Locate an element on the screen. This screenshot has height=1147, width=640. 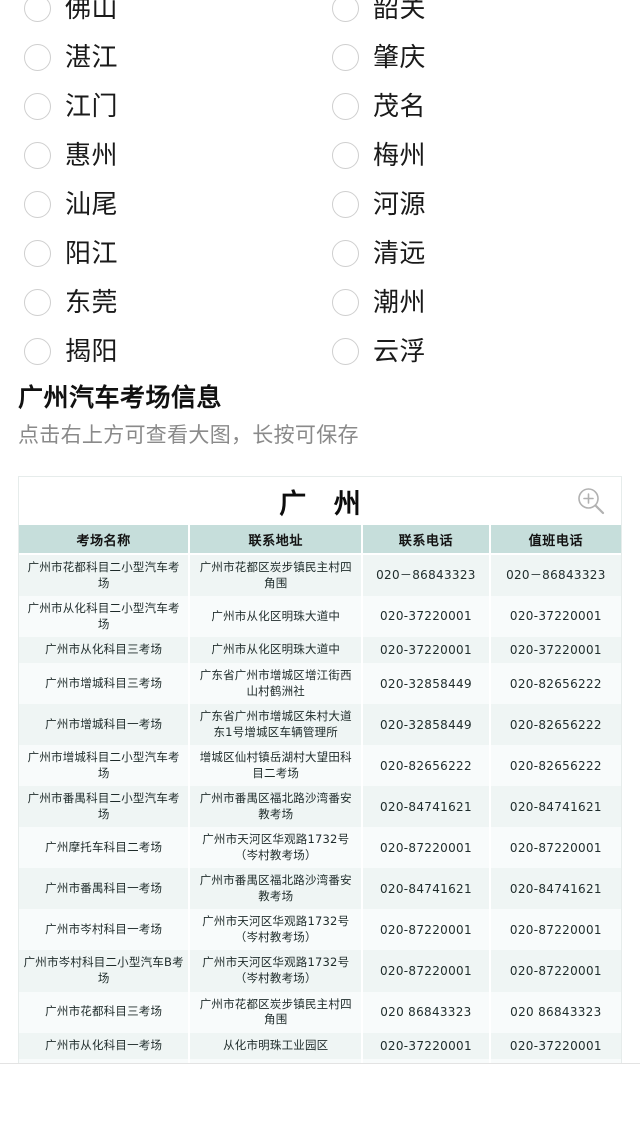
column-header-duty-phone: 值班电话 is located at coordinates (555, 540).